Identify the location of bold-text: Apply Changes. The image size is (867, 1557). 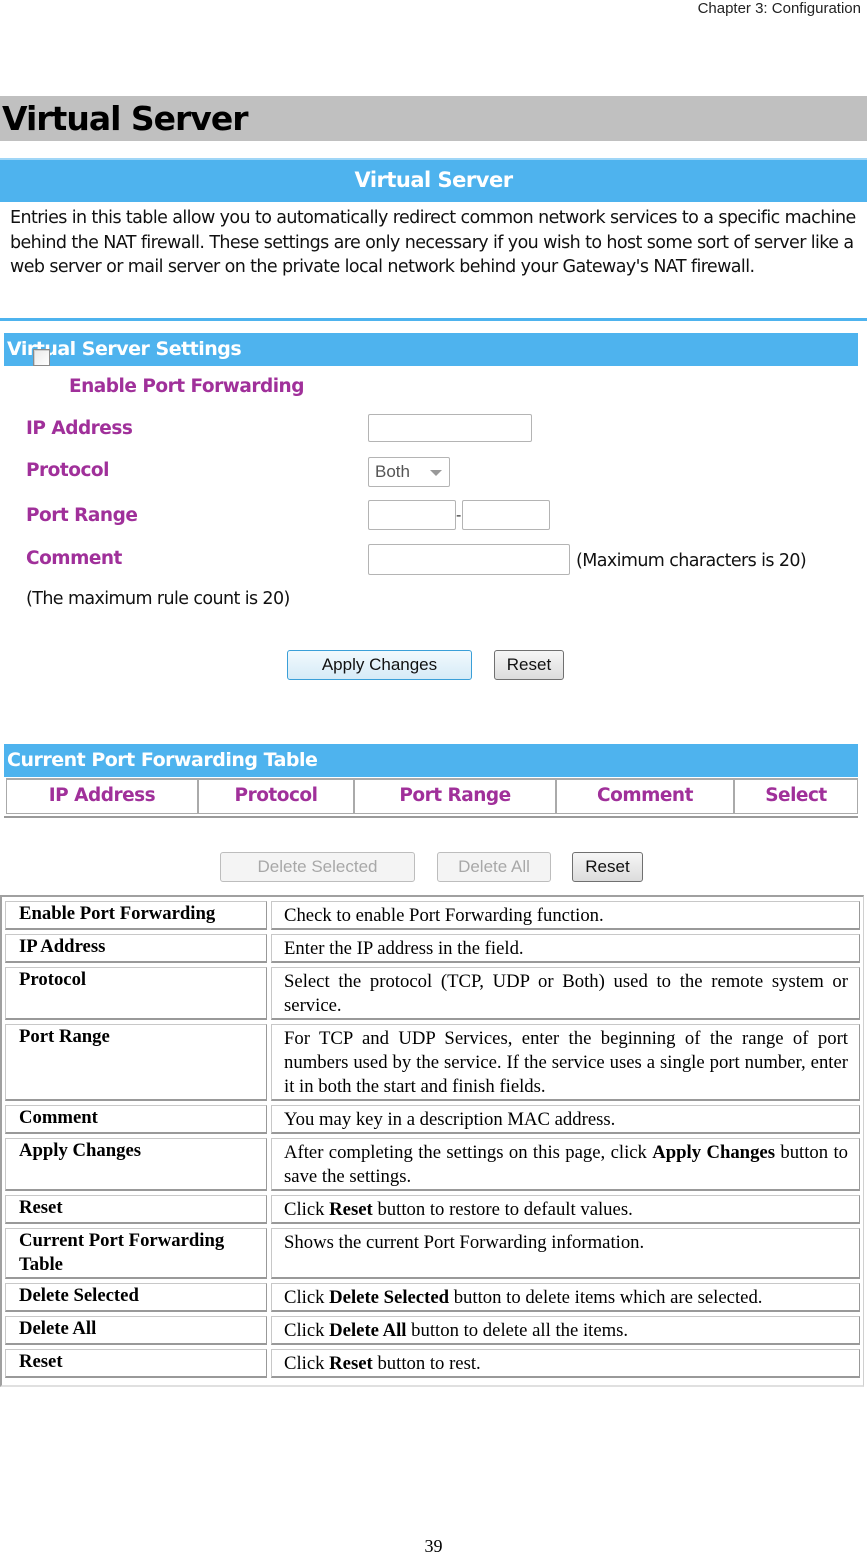
(713, 1152).